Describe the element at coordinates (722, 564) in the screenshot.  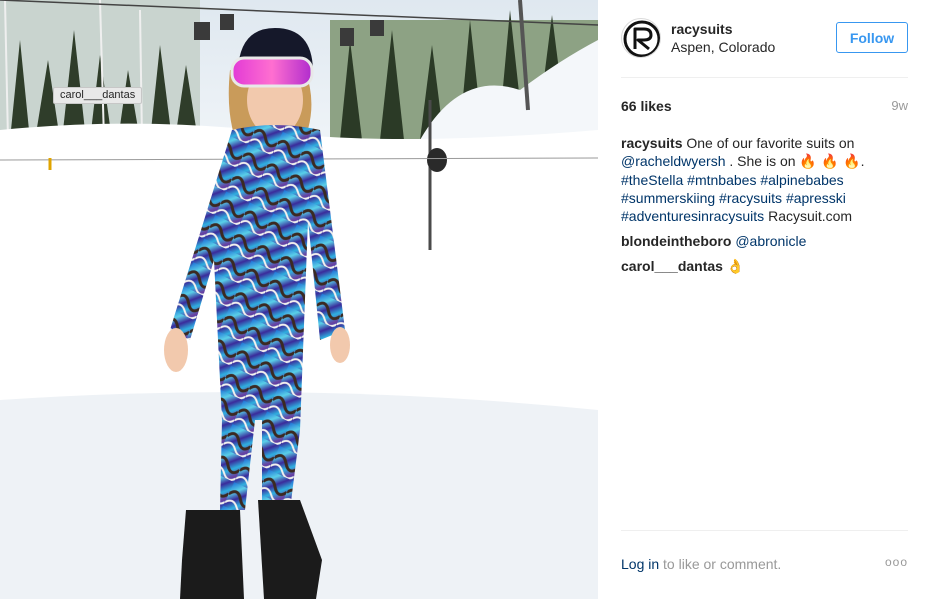
I see `login-suffix: to like or comment.` at that location.